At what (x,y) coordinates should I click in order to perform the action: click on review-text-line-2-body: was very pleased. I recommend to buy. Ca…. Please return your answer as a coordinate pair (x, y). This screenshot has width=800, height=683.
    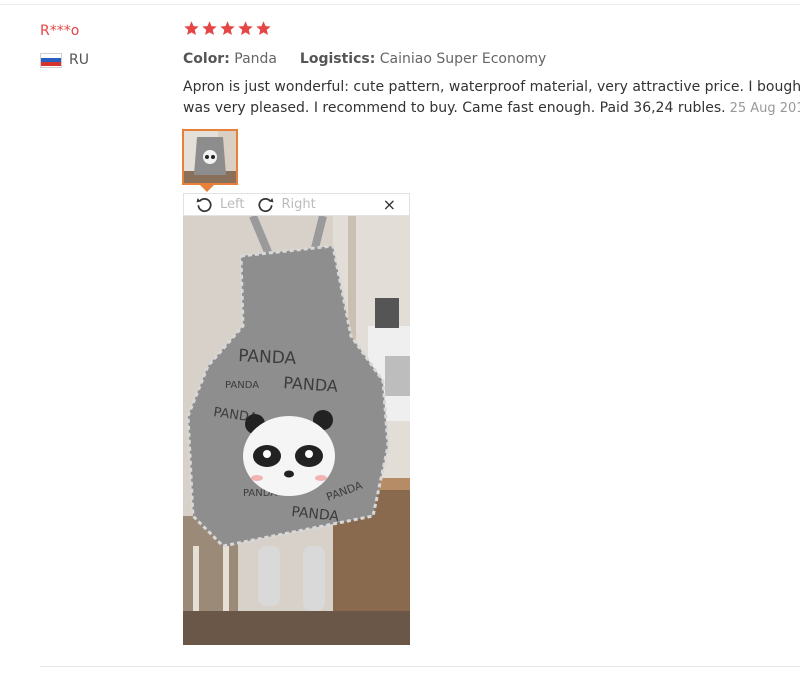
    Looking at the image, I should click on (454, 108).